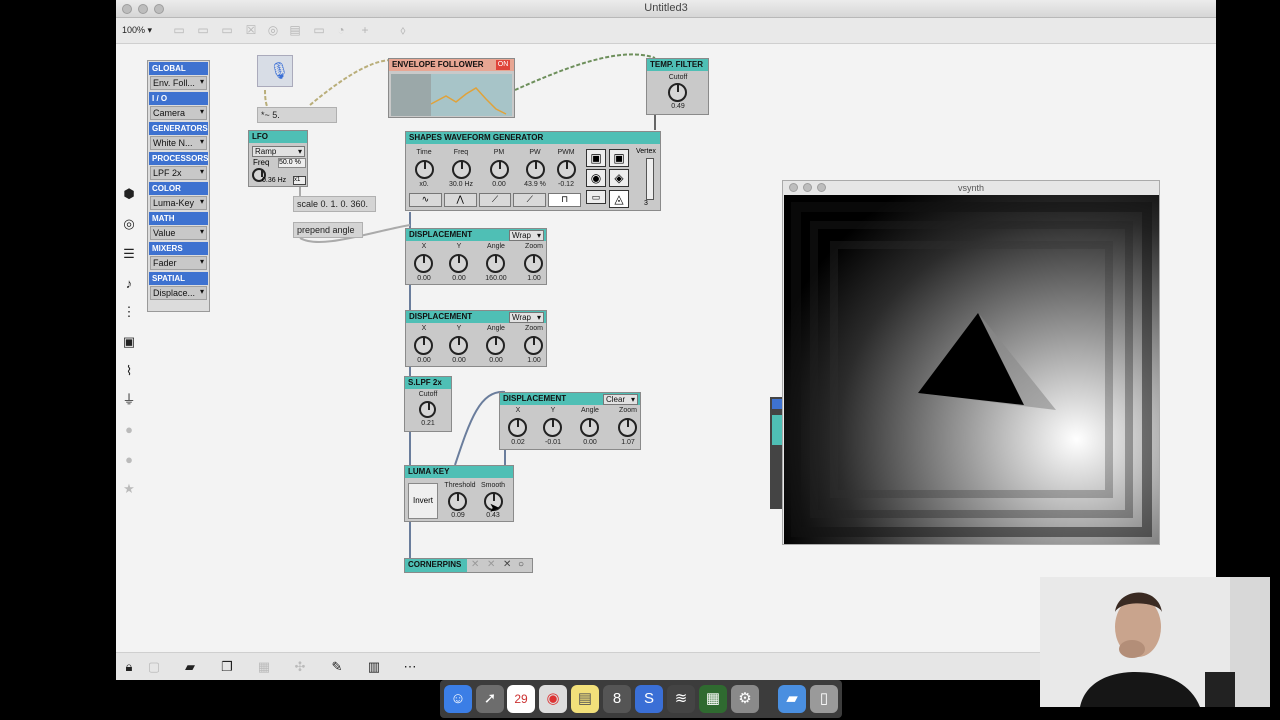  What do you see at coordinates (297, 115) in the screenshot?
I see `multiply-object: *~ 5.` at bounding box center [297, 115].